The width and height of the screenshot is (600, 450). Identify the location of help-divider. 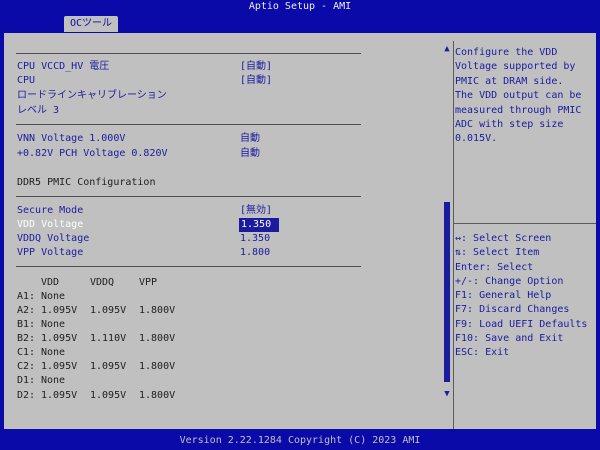
(525, 223).